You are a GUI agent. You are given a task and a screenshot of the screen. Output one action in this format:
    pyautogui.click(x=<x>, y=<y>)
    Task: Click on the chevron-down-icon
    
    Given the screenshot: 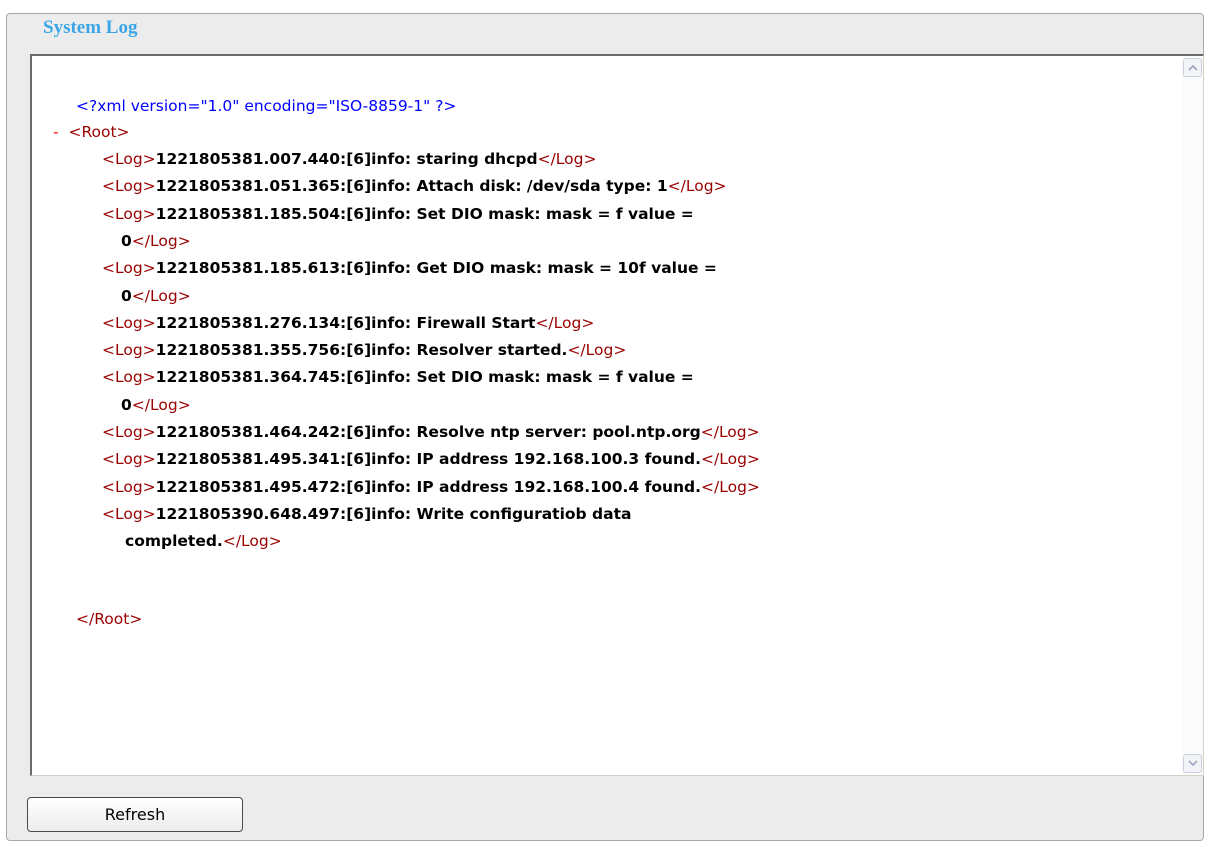 What is the action you would take?
    pyautogui.click(x=1193, y=763)
    